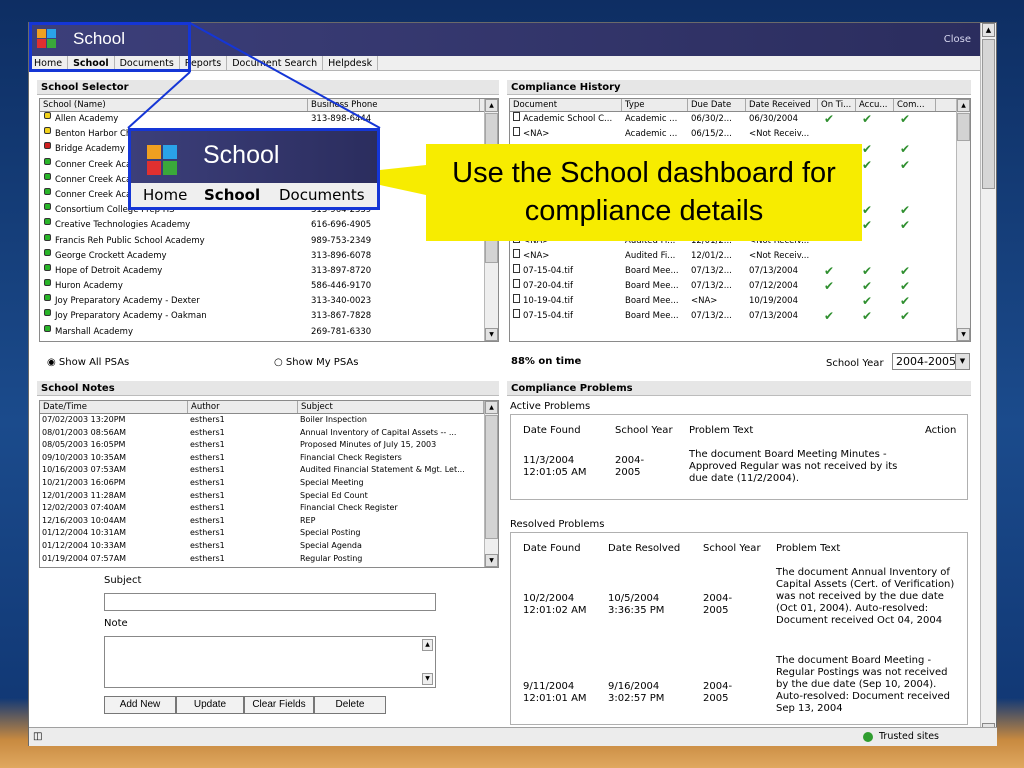 This screenshot has width=1024, height=768. I want to click on school-row: Marshall Academy 269-781-6330, so click(269, 332).